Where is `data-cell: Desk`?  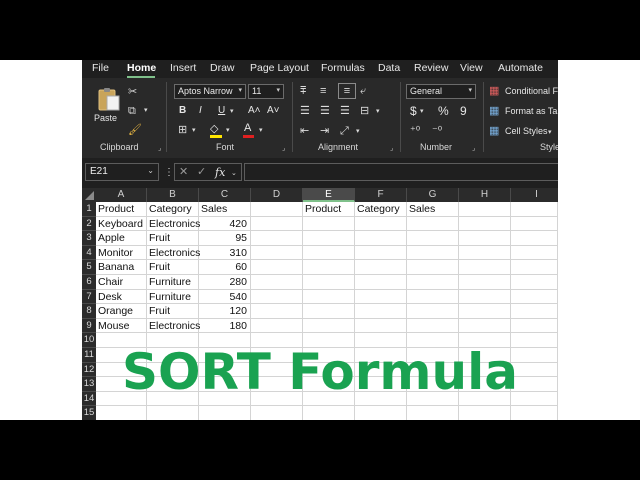 data-cell: Desk is located at coordinates (121, 297).